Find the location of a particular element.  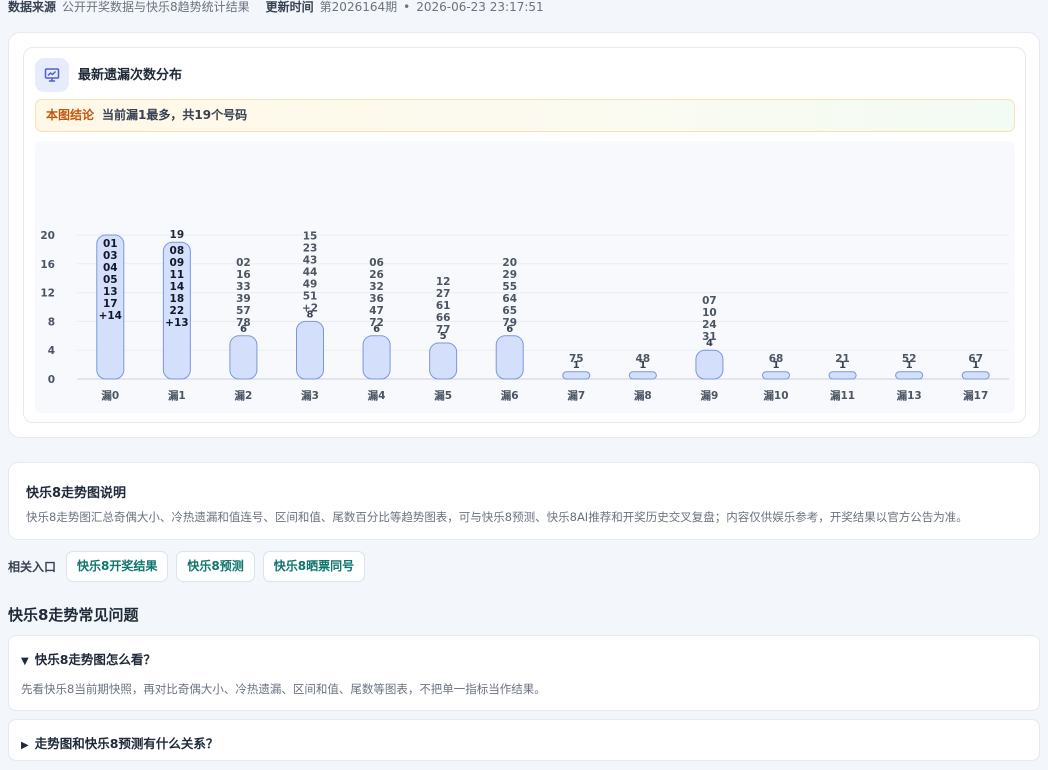

bar-number-label: 06 is located at coordinates (376, 263).